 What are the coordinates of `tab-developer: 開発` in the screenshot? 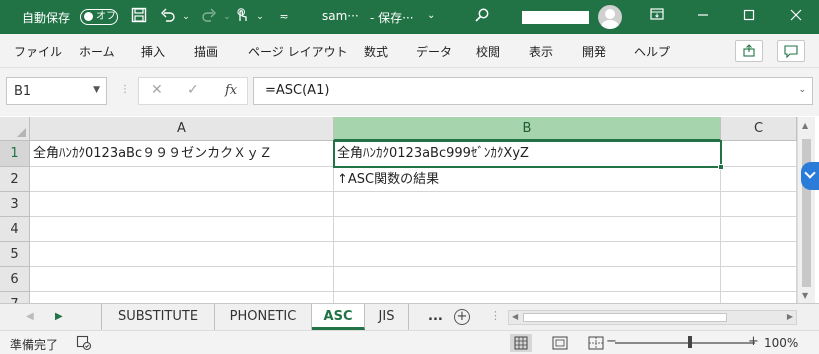 It's located at (594, 51).